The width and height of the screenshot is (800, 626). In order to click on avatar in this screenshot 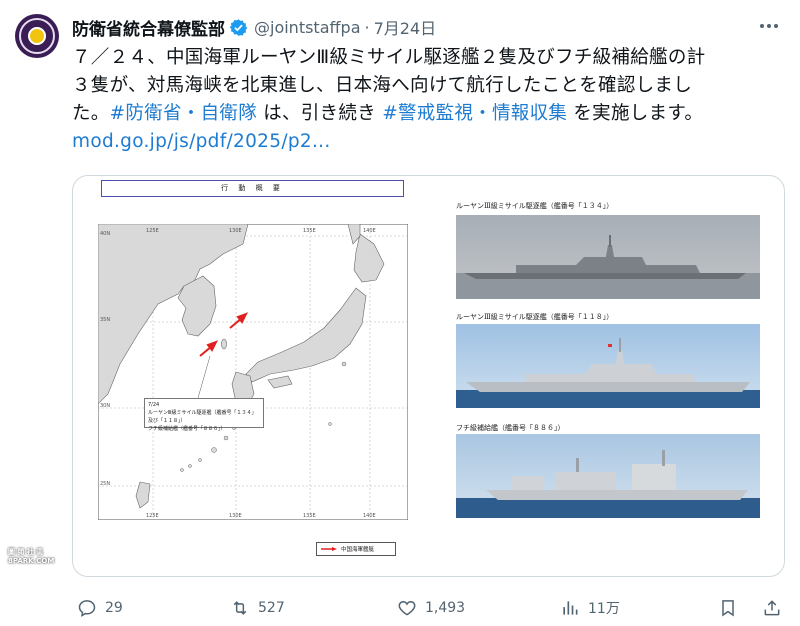, I will do `click(37, 36)`.